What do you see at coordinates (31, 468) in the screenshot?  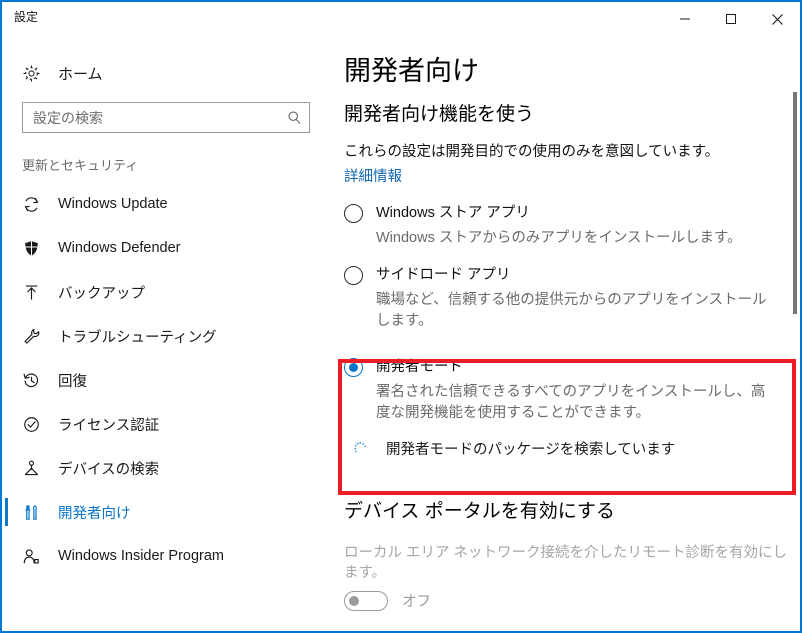 I see `device-locate-icon` at bounding box center [31, 468].